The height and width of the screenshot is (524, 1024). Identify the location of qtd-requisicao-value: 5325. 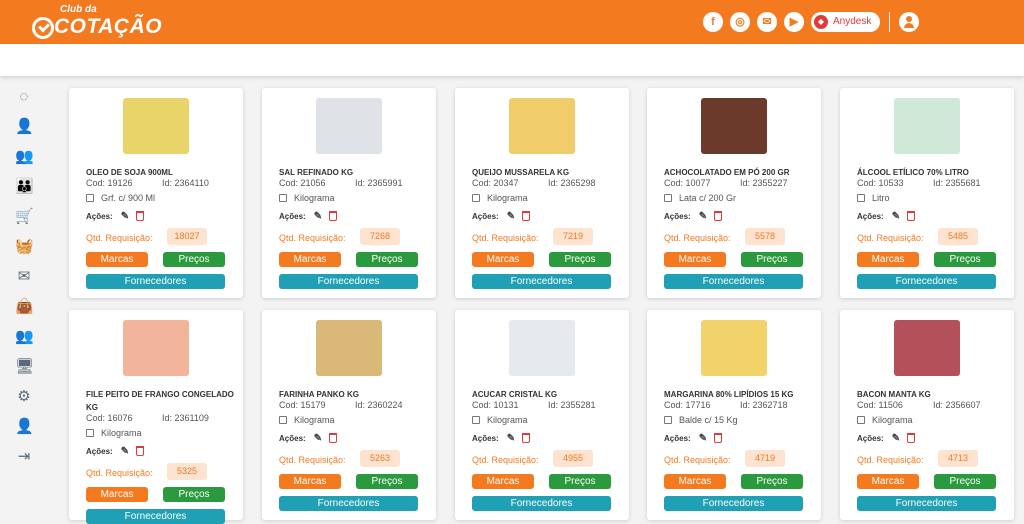
(187, 471).